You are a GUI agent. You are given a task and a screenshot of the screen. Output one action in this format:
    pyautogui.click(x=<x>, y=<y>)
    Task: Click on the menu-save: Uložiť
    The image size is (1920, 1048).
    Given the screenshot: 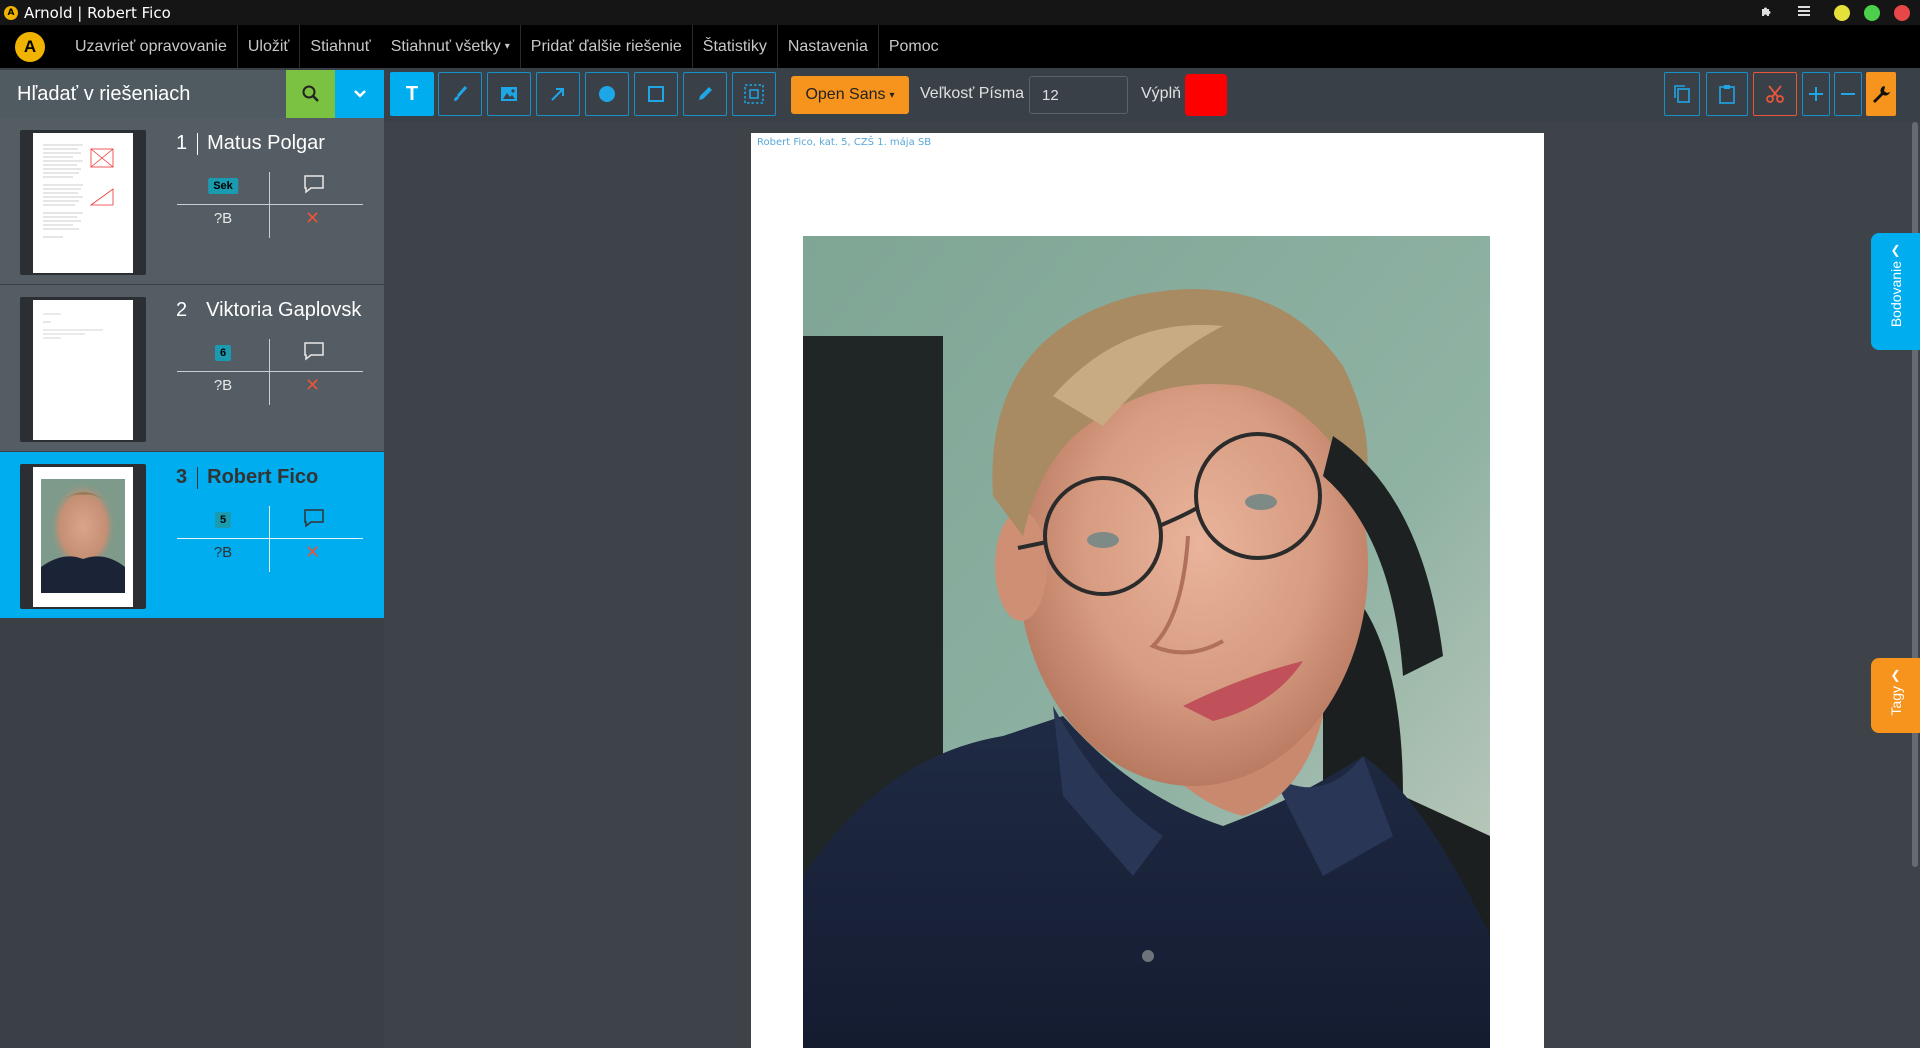 What is the action you would take?
    pyautogui.click(x=268, y=46)
    